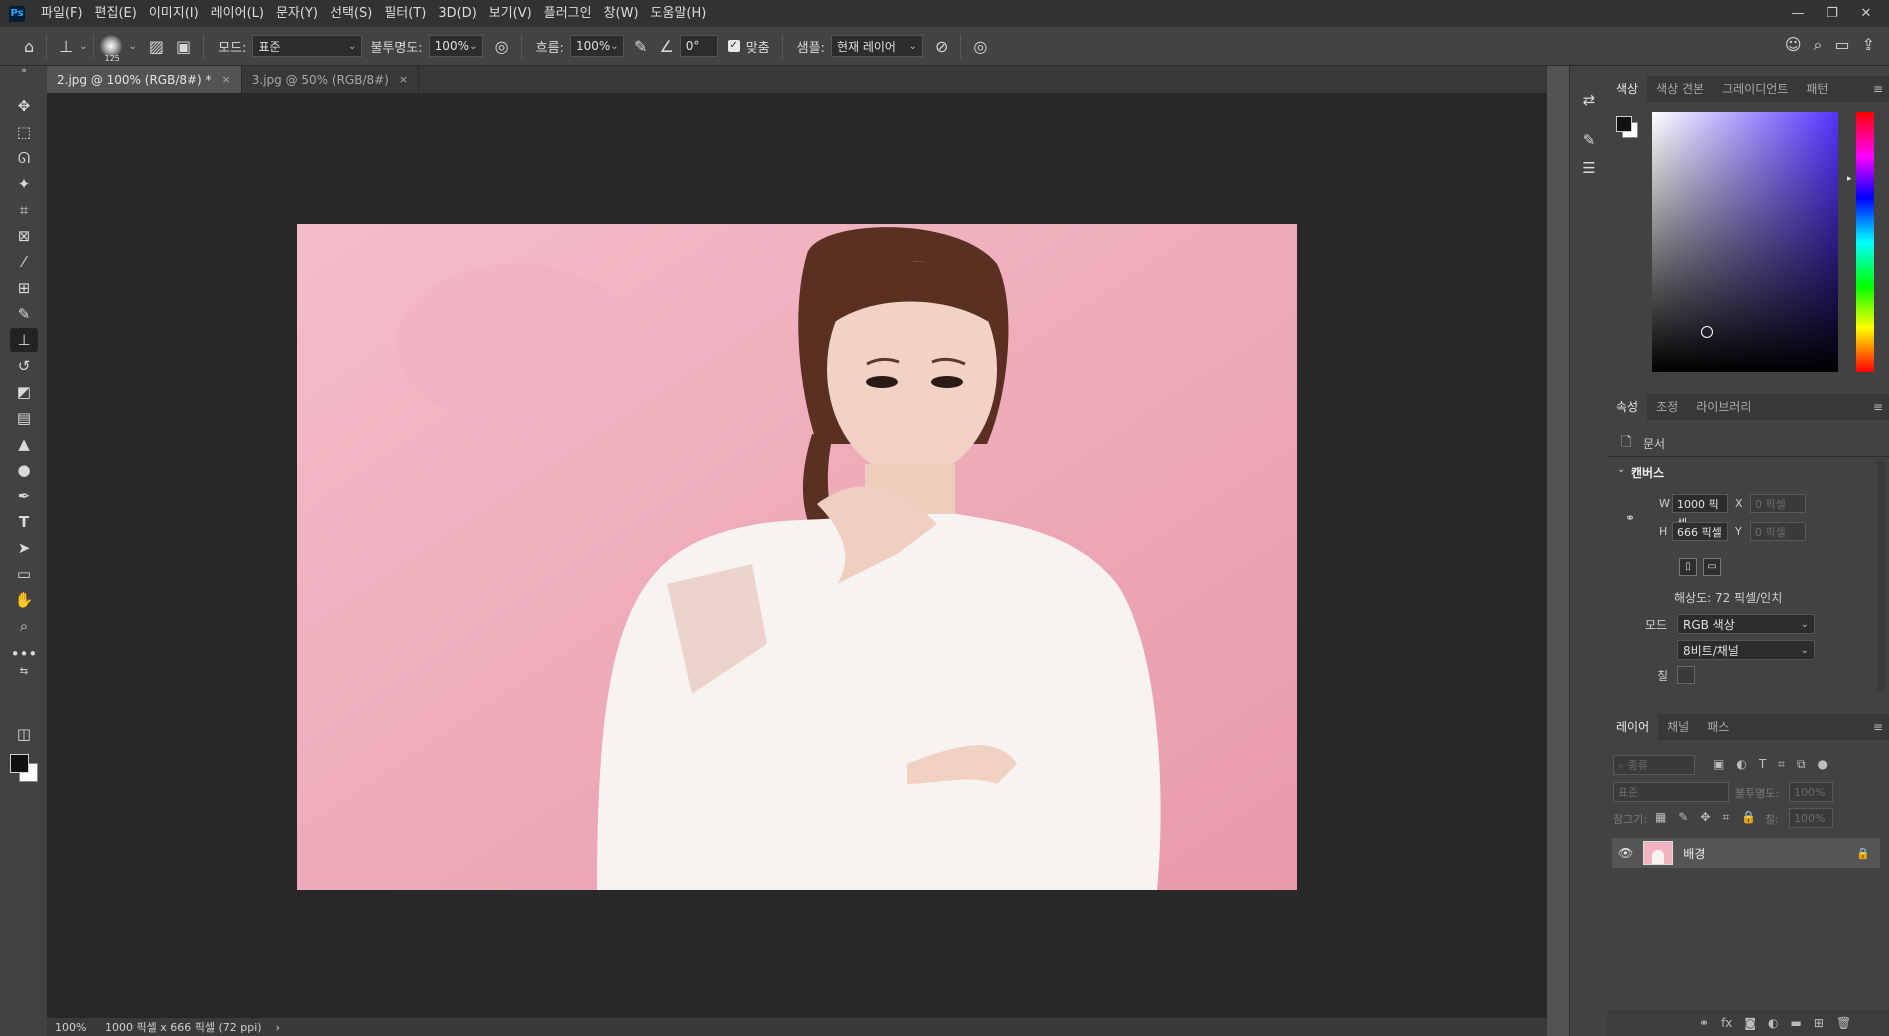 This screenshot has height=1036, width=1889. I want to click on tab-2jpg: 2.jpg @ 100% (RGB/8#) * ×, so click(144, 79).